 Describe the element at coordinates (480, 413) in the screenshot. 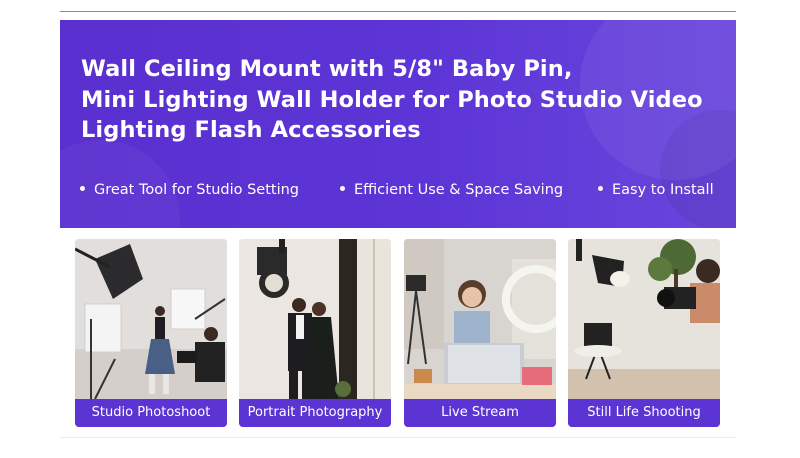

I see `card-caption: Live Stream` at that location.